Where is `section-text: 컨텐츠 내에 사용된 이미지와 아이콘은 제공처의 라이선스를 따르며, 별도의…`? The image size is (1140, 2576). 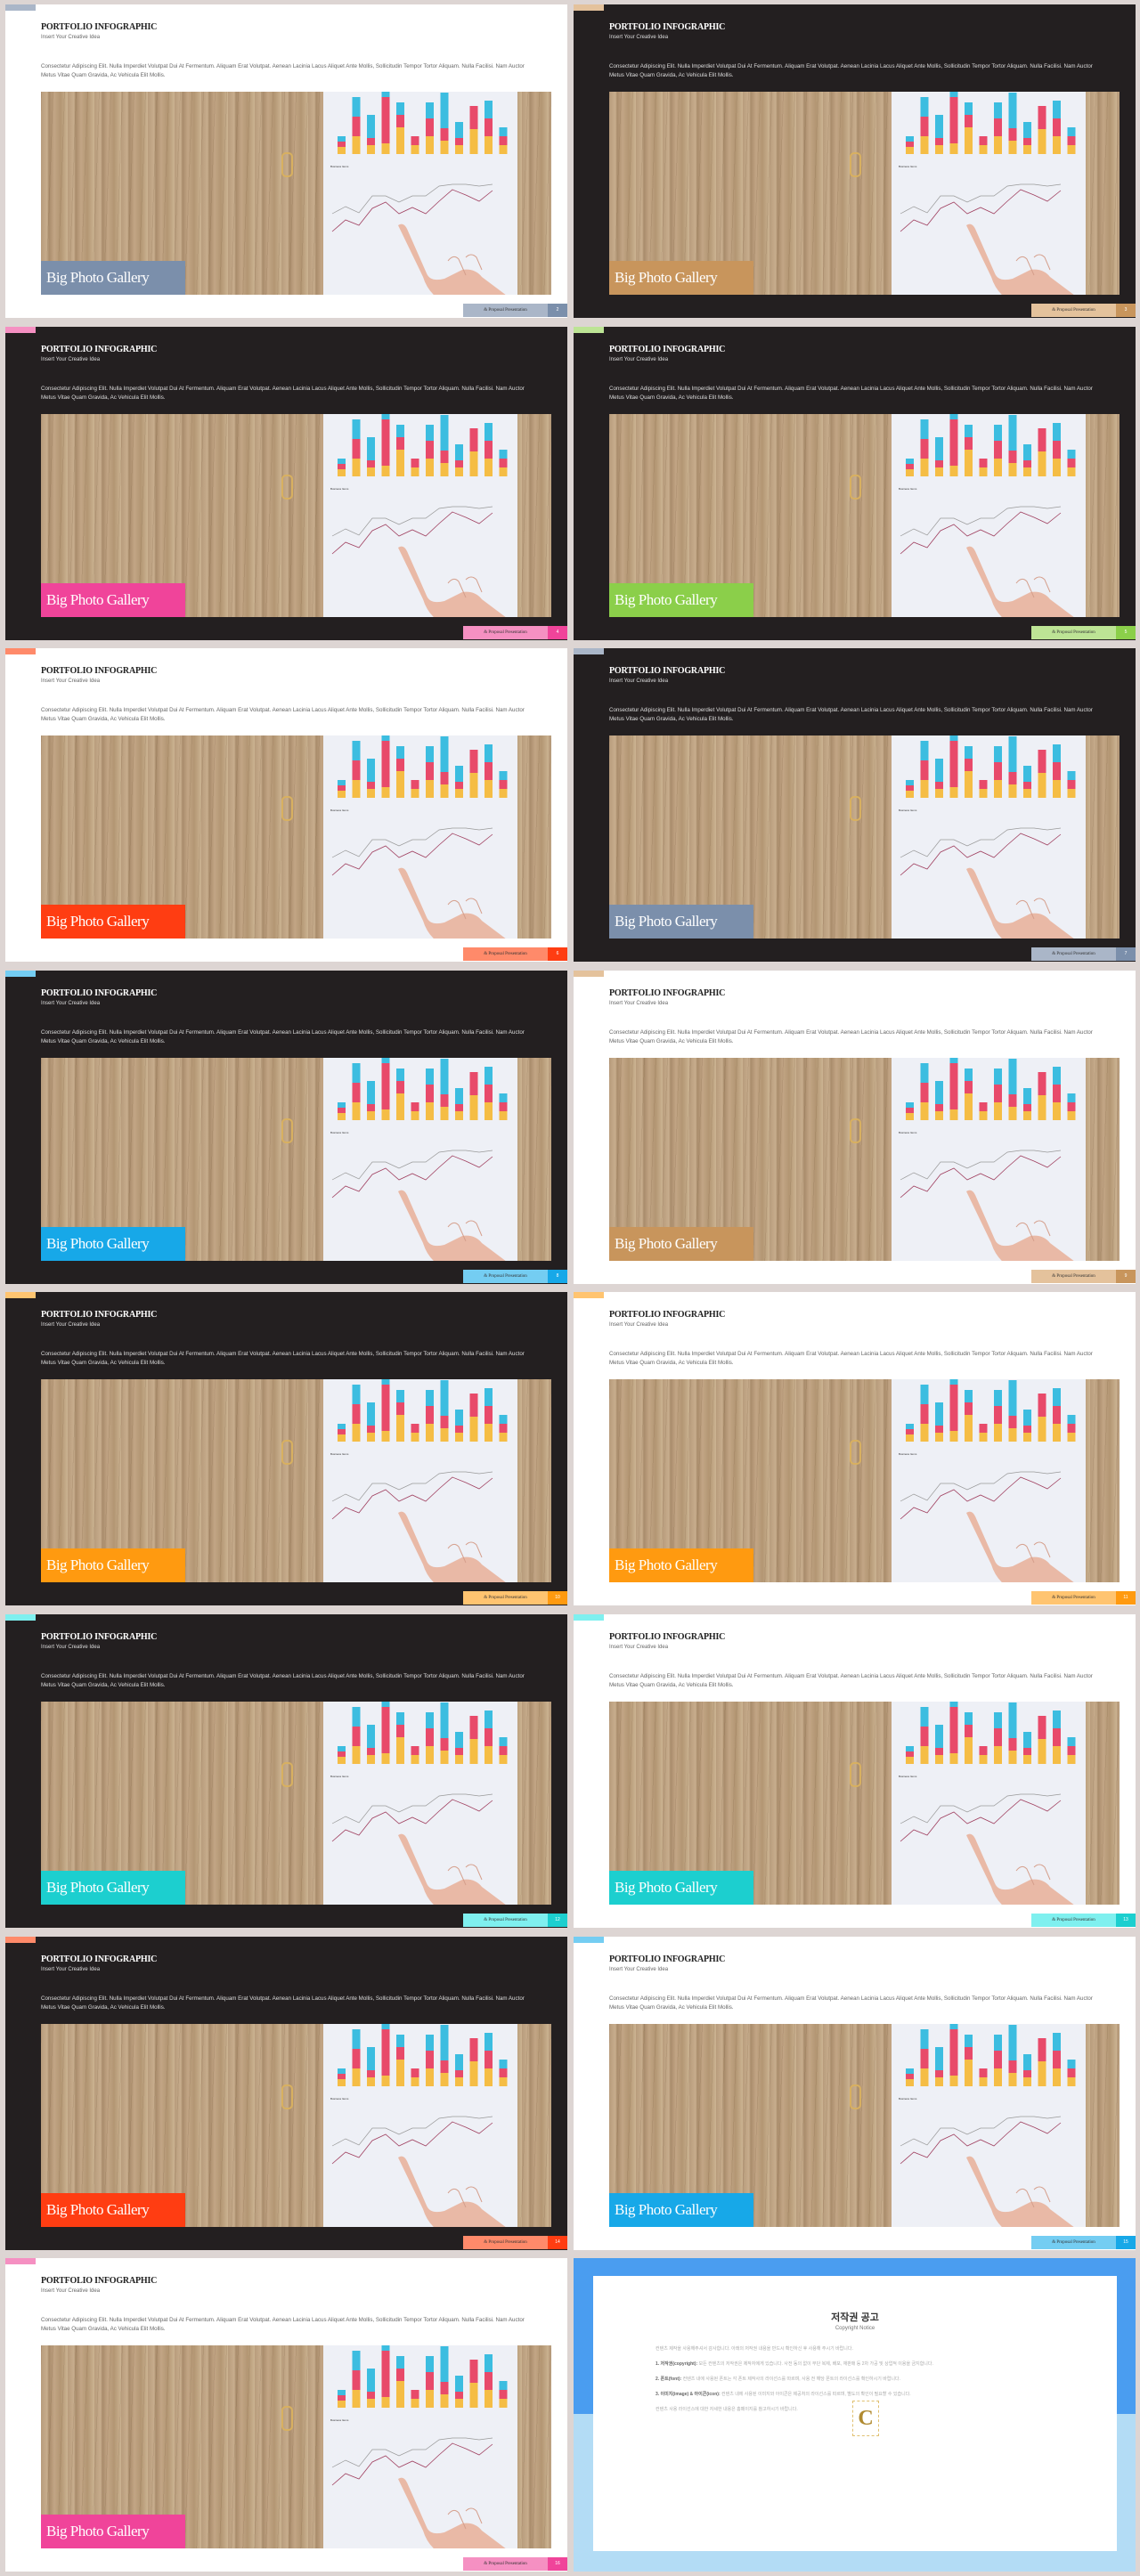
section-text: 컨텐츠 내에 사용된 이미지와 아이콘은 제공처의 라이선스를 따르며, 별도의… is located at coordinates (816, 2394).